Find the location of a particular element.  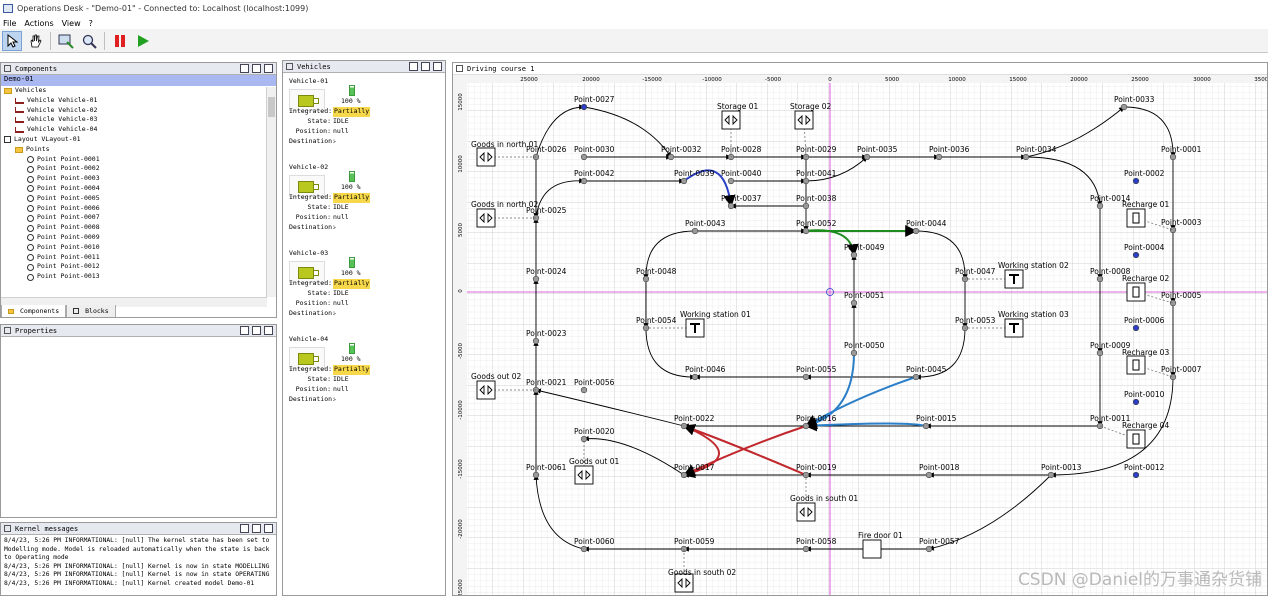

menu-file: File is located at coordinates (9, 23).